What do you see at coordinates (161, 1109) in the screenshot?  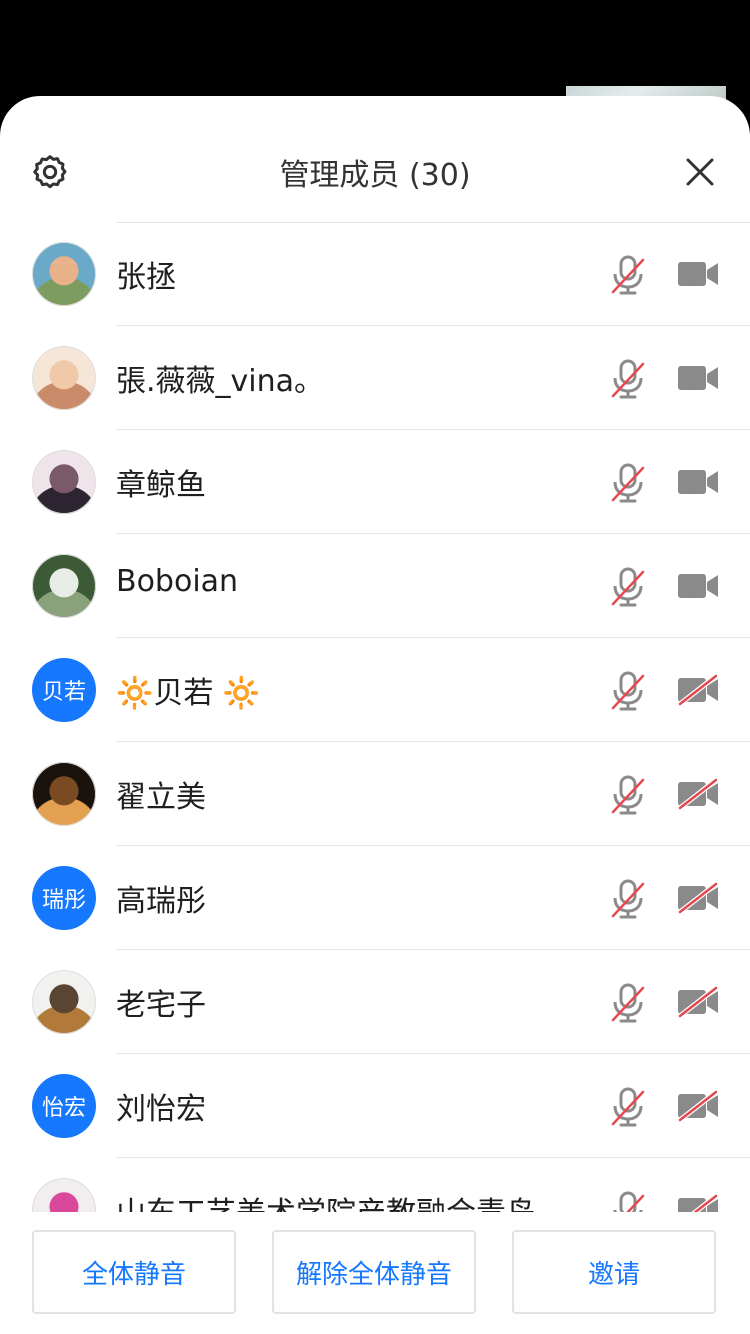 I see `member-name: 刘怡宏` at bounding box center [161, 1109].